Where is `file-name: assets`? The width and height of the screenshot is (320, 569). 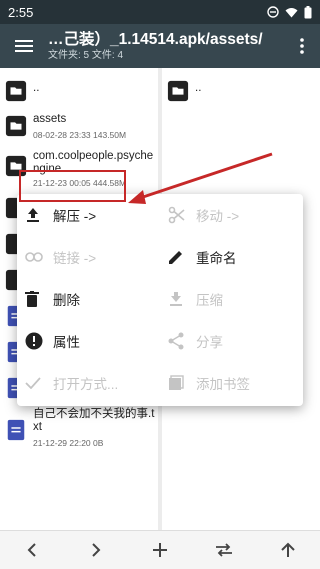 file-name: assets is located at coordinates (50, 119).